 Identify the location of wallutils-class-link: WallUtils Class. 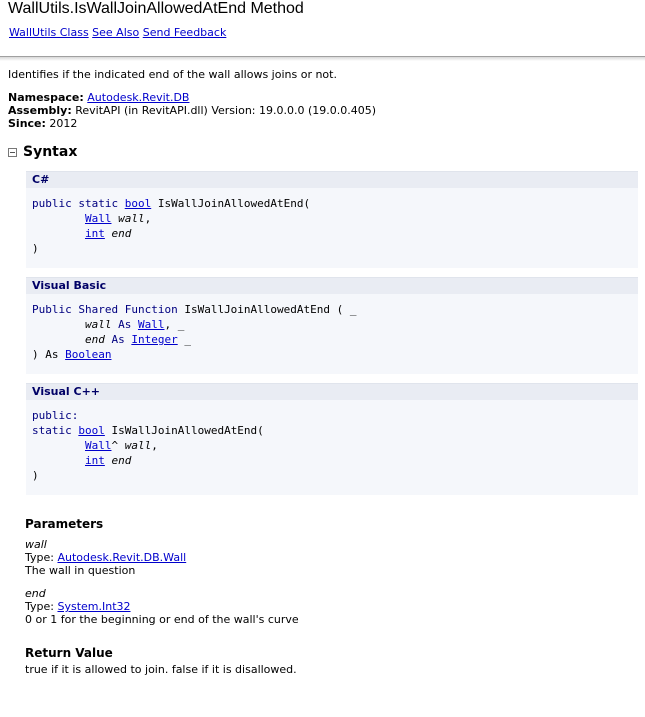
(49, 32).